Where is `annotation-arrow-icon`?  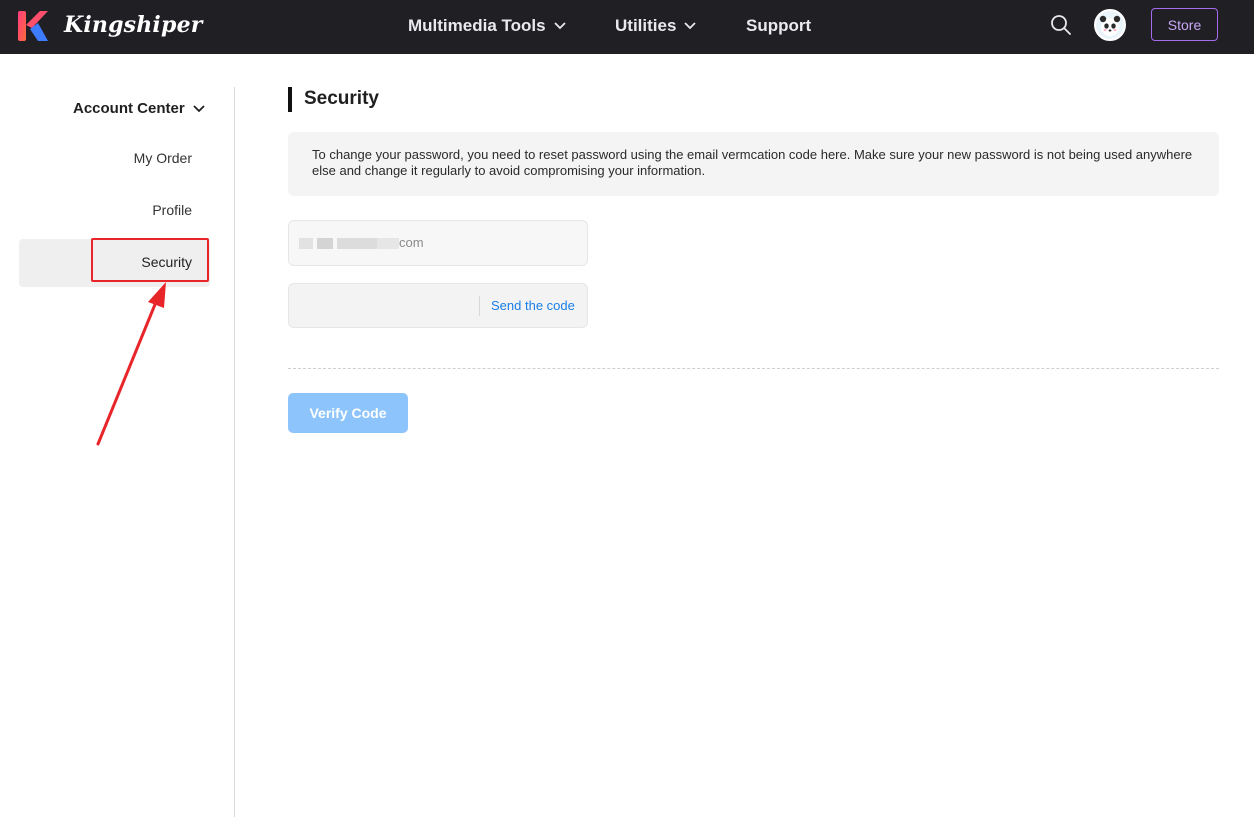 annotation-arrow-icon is located at coordinates (131, 364).